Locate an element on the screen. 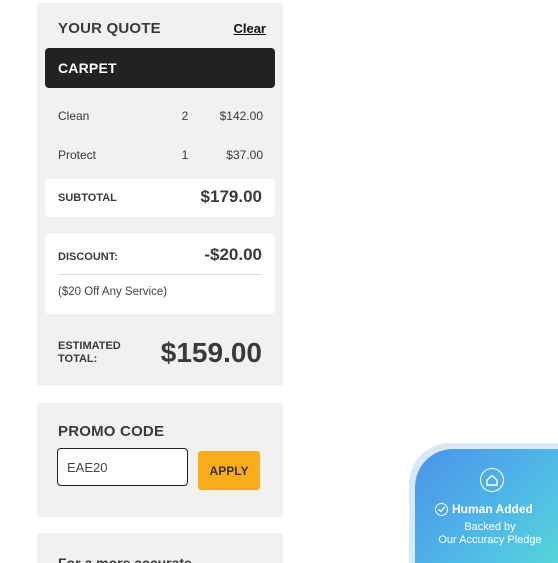  discount-note: ($20 Off Any Service) is located at coordinates (113, 292).